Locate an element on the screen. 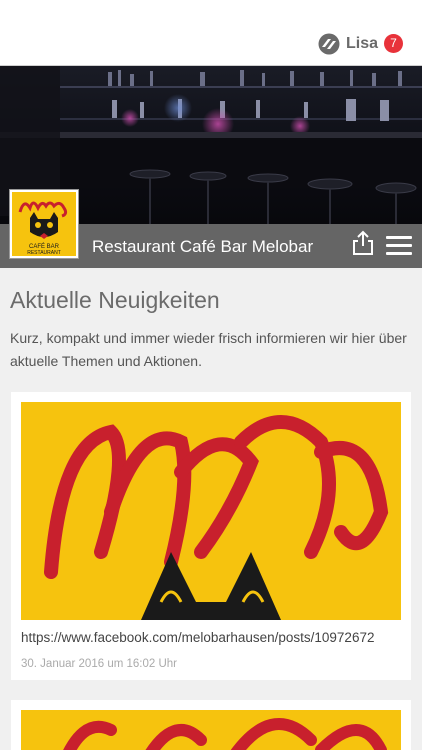 This screenshot has height=750, width=422. melo-logo-icon: CAFÉ BAR RESTAURANT is located at coordinates (44, 224).